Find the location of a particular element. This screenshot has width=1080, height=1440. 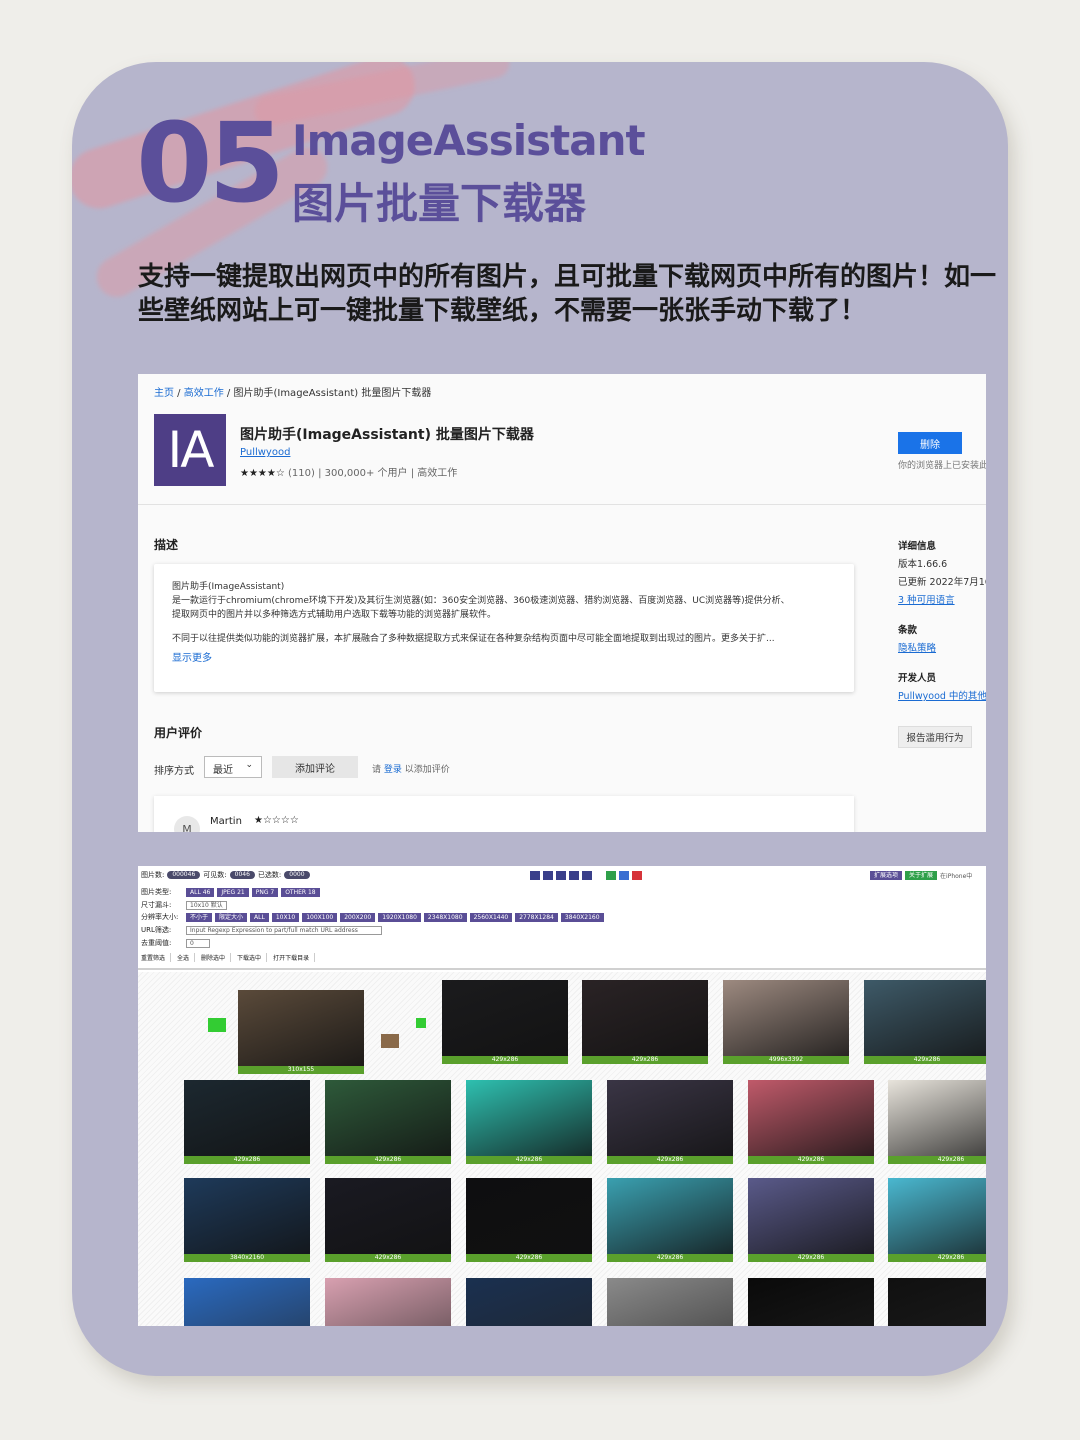

res-option: 2348X1080 is located at coordinates (445, 917).